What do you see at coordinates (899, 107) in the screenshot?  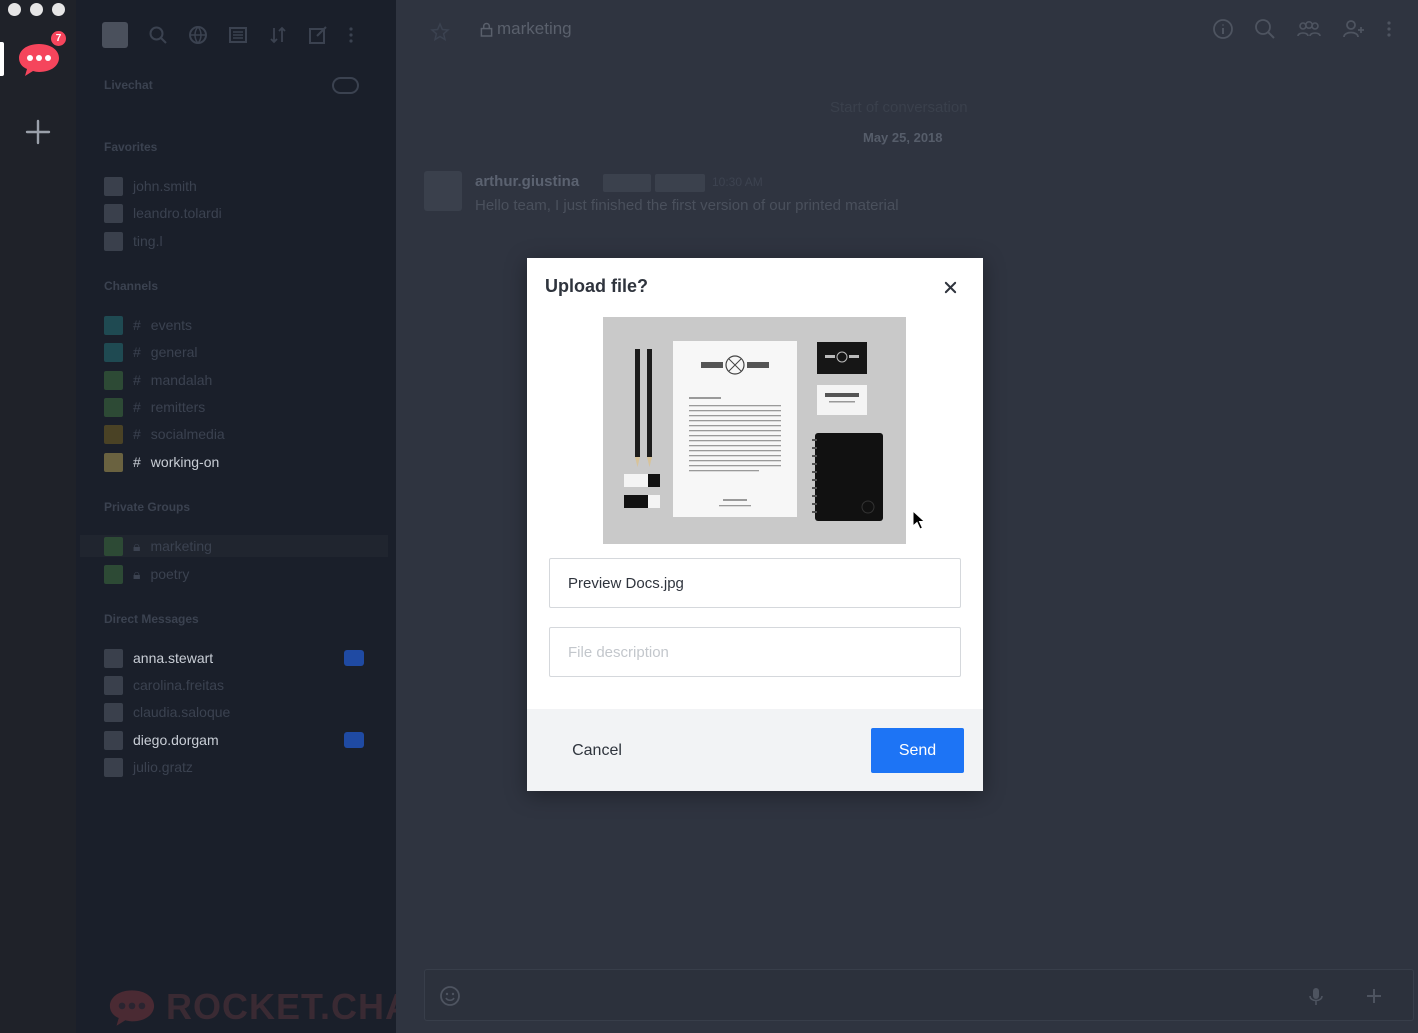 I see `start-of-conversation: Start of conversation` at bounding box center [899, 107].